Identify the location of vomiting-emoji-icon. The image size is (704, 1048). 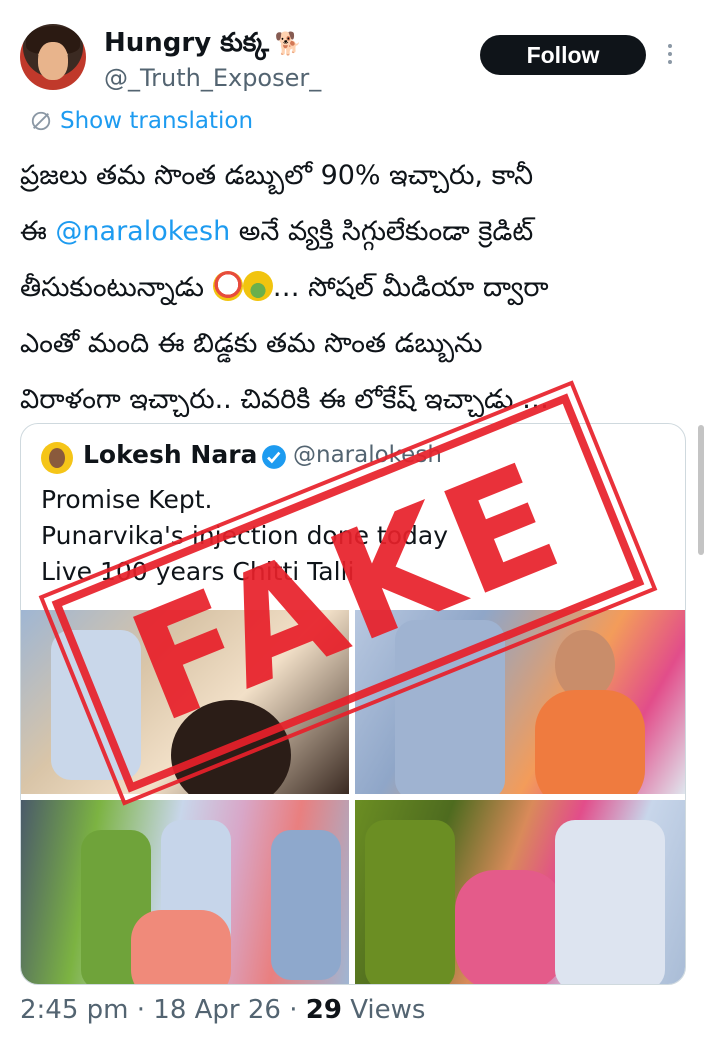
(257, 286).